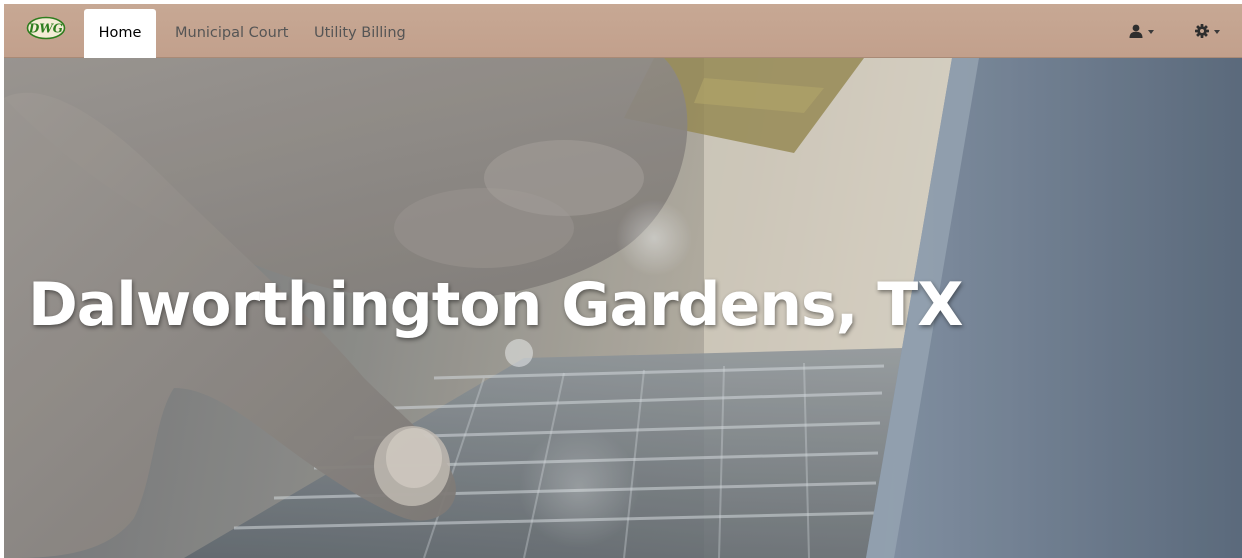 The height and width of the screenshot is (558, 1242). What do you see at coordinates (120, 33) in the screenshot?
I see `tab-home: Home` at bounding box center [120, 33].